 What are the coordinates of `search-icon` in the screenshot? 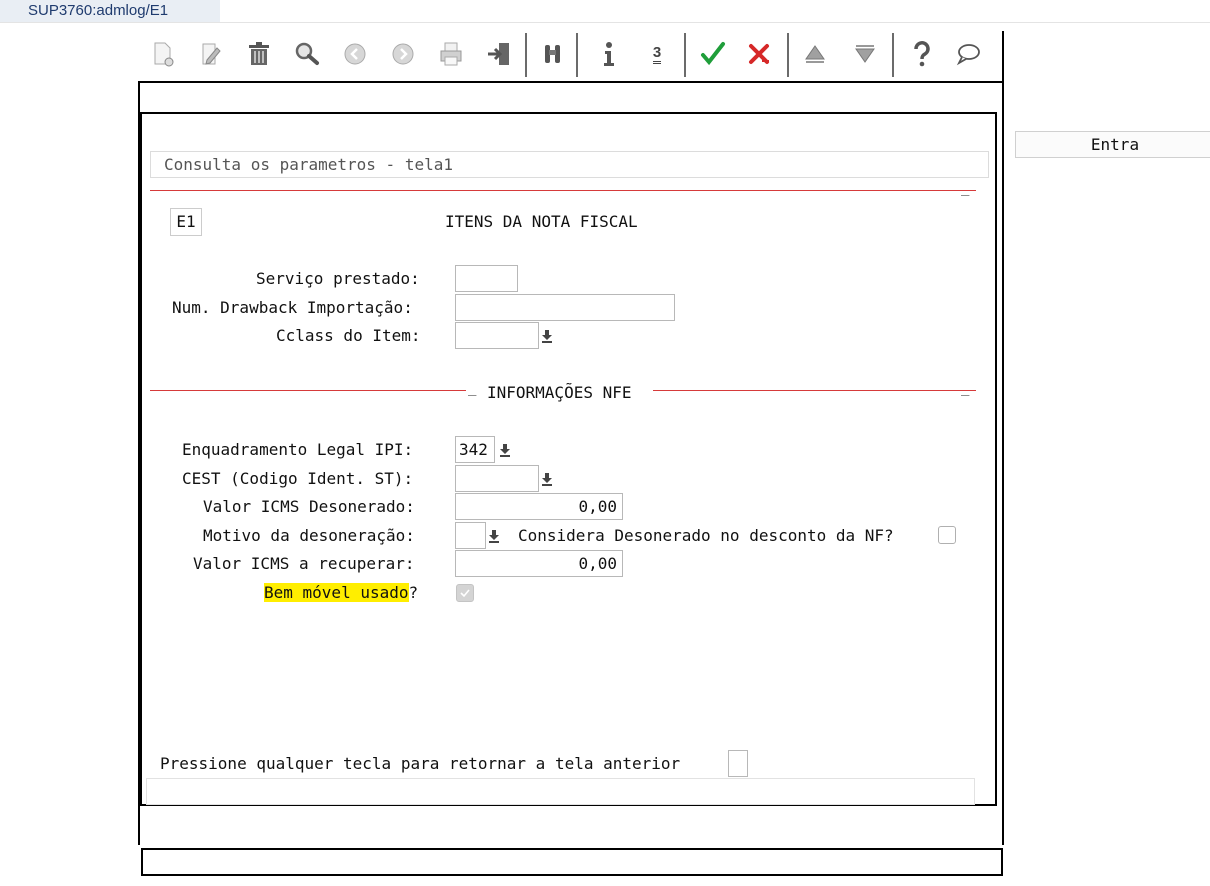 It's located at (307, 53).